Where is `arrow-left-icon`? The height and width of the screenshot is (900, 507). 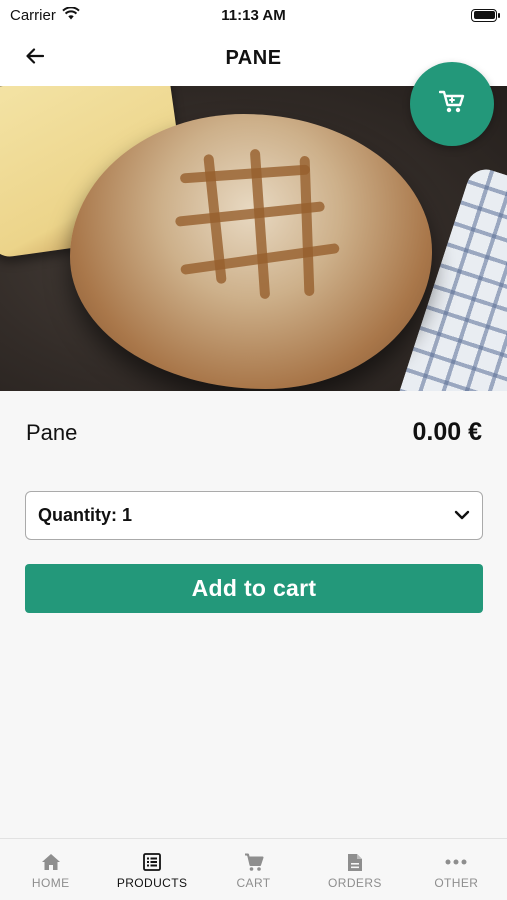 arrow-left-icon is located at coordinates (35, 58).